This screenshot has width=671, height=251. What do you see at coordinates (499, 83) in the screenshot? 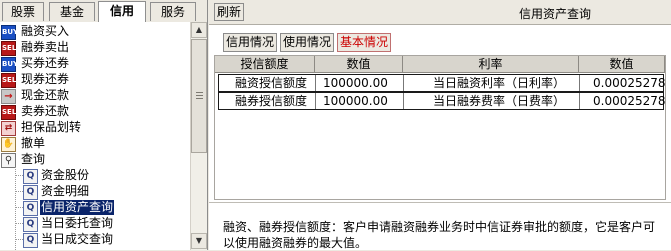
I see `table-cell: 当日融资利率（日利率）` at bounding box center [499, 83].